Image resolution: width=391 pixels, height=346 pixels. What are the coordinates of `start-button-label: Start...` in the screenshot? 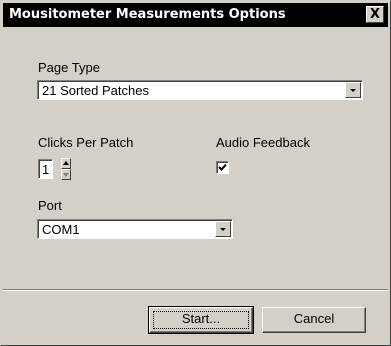 It's located at (201, 318).